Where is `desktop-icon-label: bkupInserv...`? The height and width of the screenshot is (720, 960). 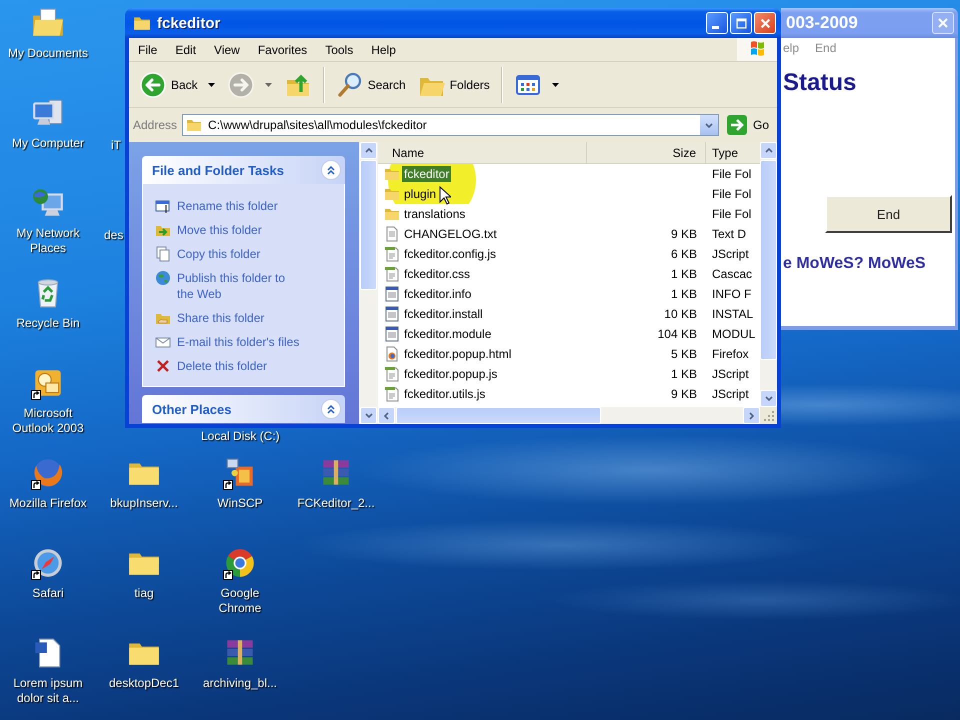
desktop-icon-label: bkupInserv... is located at coordinates (144, 503).